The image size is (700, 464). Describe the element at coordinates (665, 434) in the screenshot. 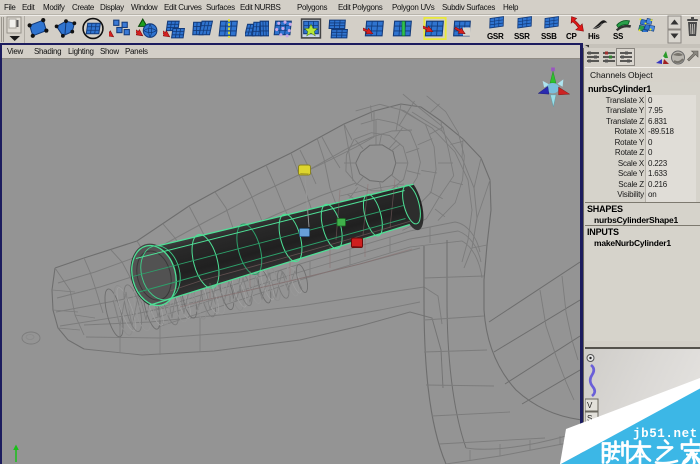

I see `svg-text: jb51.net` at that location.